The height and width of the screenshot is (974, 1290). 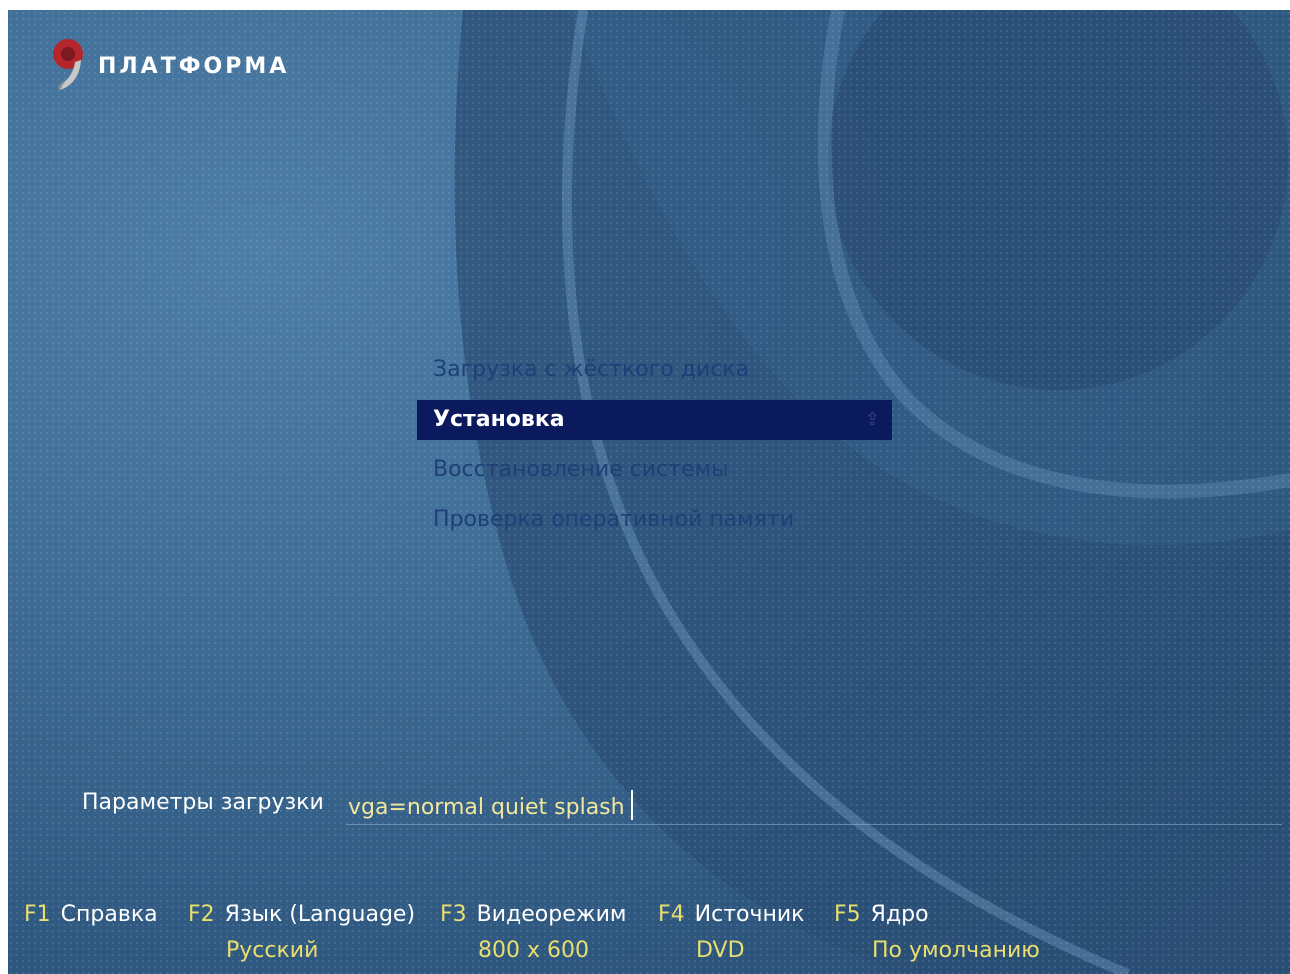 What do you see at coordinates (956, 950) in the screenshot?
I see `fkey-value: По умолчанию` at bounding box center [956, 950].